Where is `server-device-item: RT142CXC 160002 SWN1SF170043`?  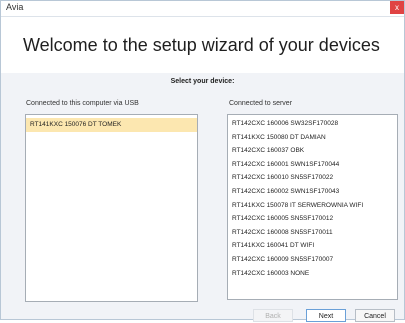 server-device-item: RT142CXC 160002 SWN1SF170043 is located at coordinates (312, 192).